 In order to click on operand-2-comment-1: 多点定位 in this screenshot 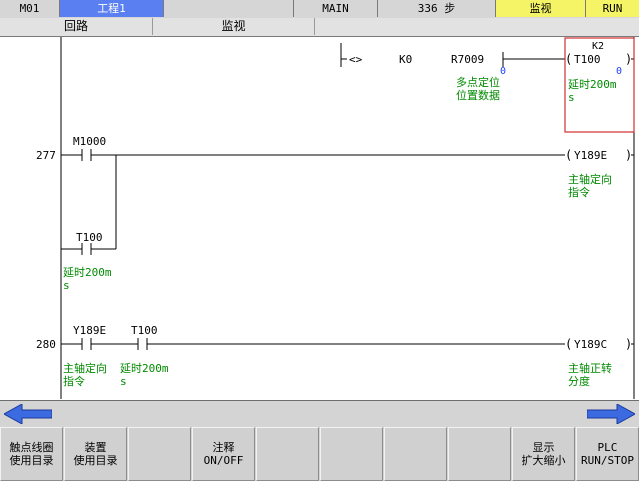, I will do `click(478, 82)`.